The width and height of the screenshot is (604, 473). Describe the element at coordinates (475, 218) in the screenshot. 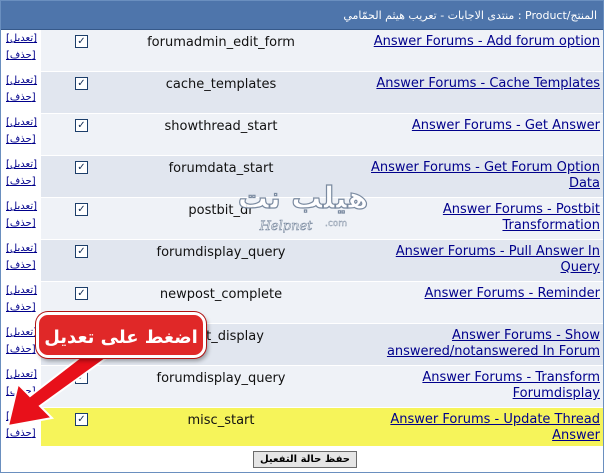

I see `product-link: Answer Forums - Postbit Transformation` at that location.